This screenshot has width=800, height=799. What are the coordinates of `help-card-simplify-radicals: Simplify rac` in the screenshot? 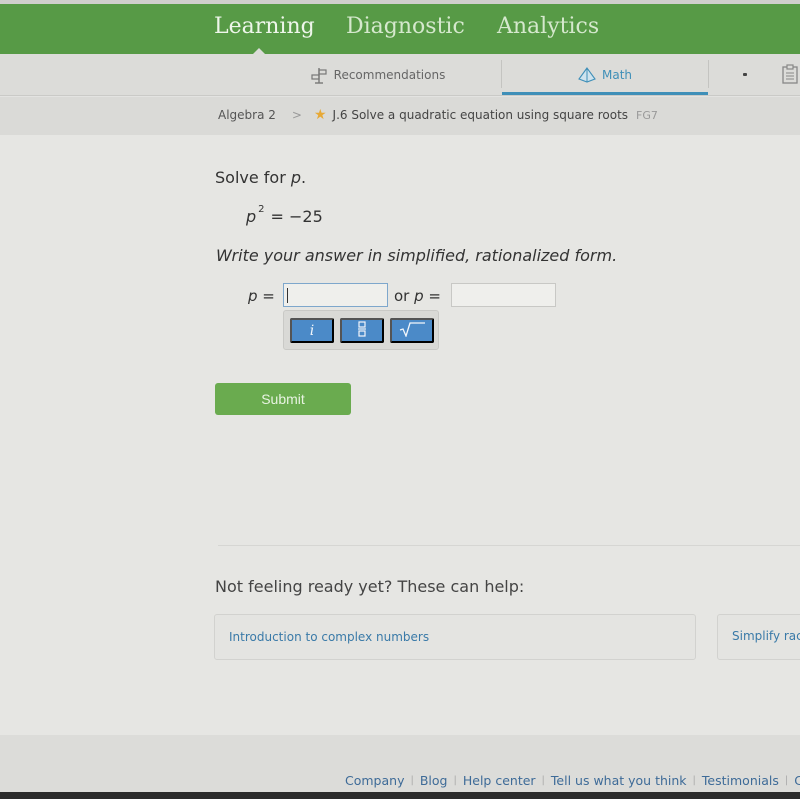 It's located at (758, 637).